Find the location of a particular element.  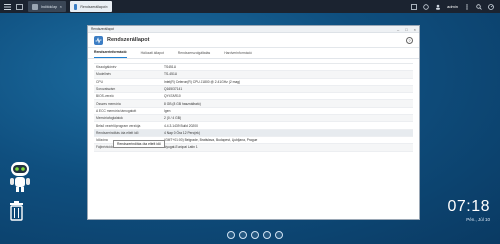

user-icon is located at coordinates (438, 7).